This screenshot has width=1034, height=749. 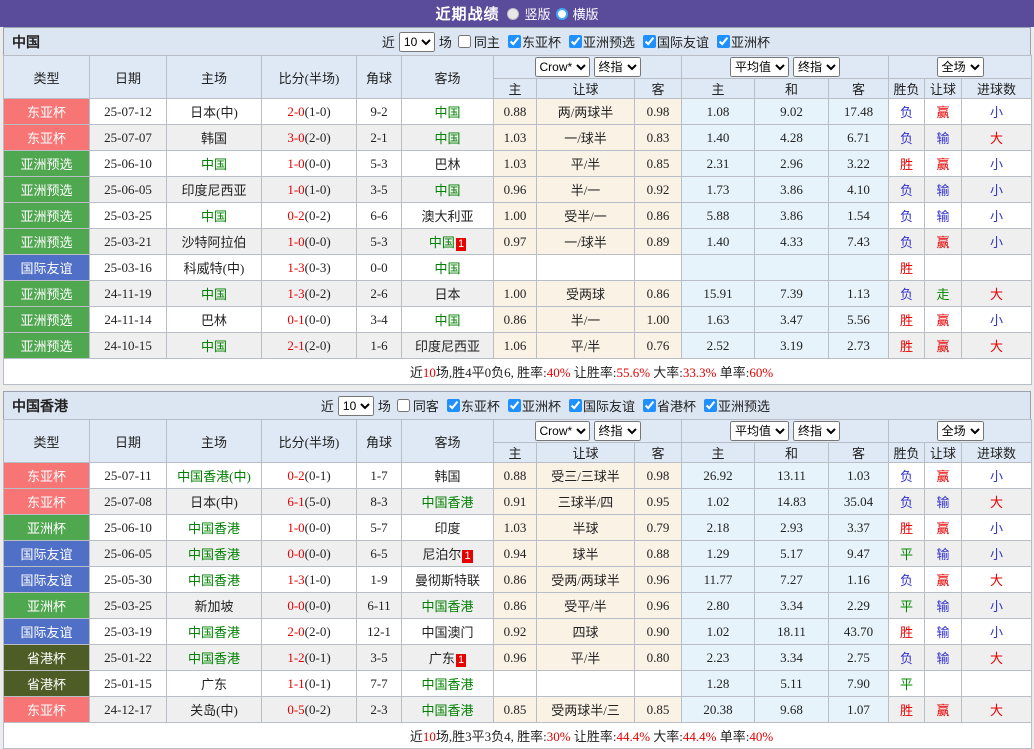 I want to click on home-team: 中国香港, so click(x=214, y=657).